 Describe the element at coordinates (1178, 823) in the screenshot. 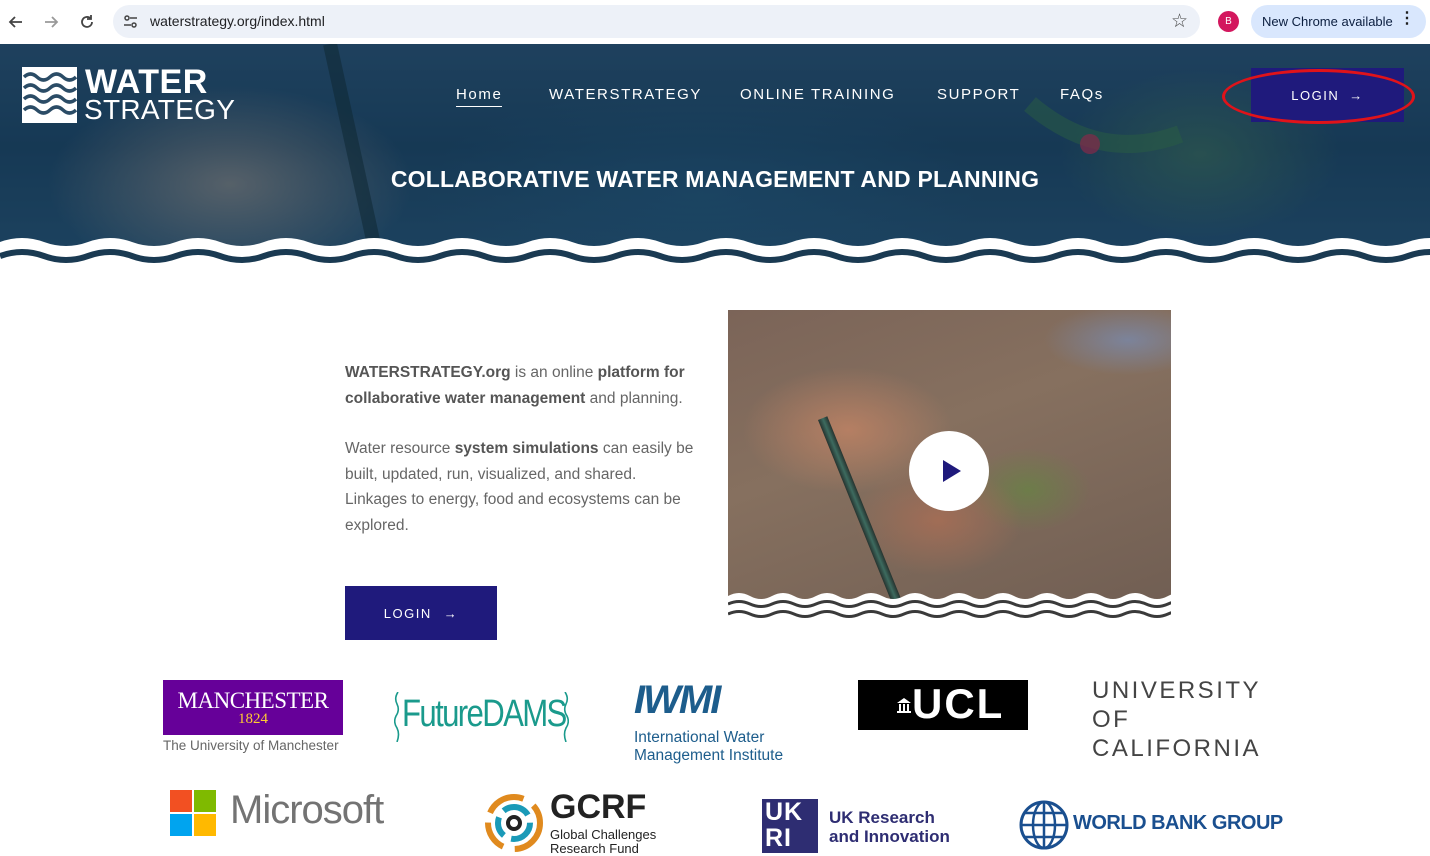

I see `world-bank-wordmark: WORLD BANK GROUP` at that location.